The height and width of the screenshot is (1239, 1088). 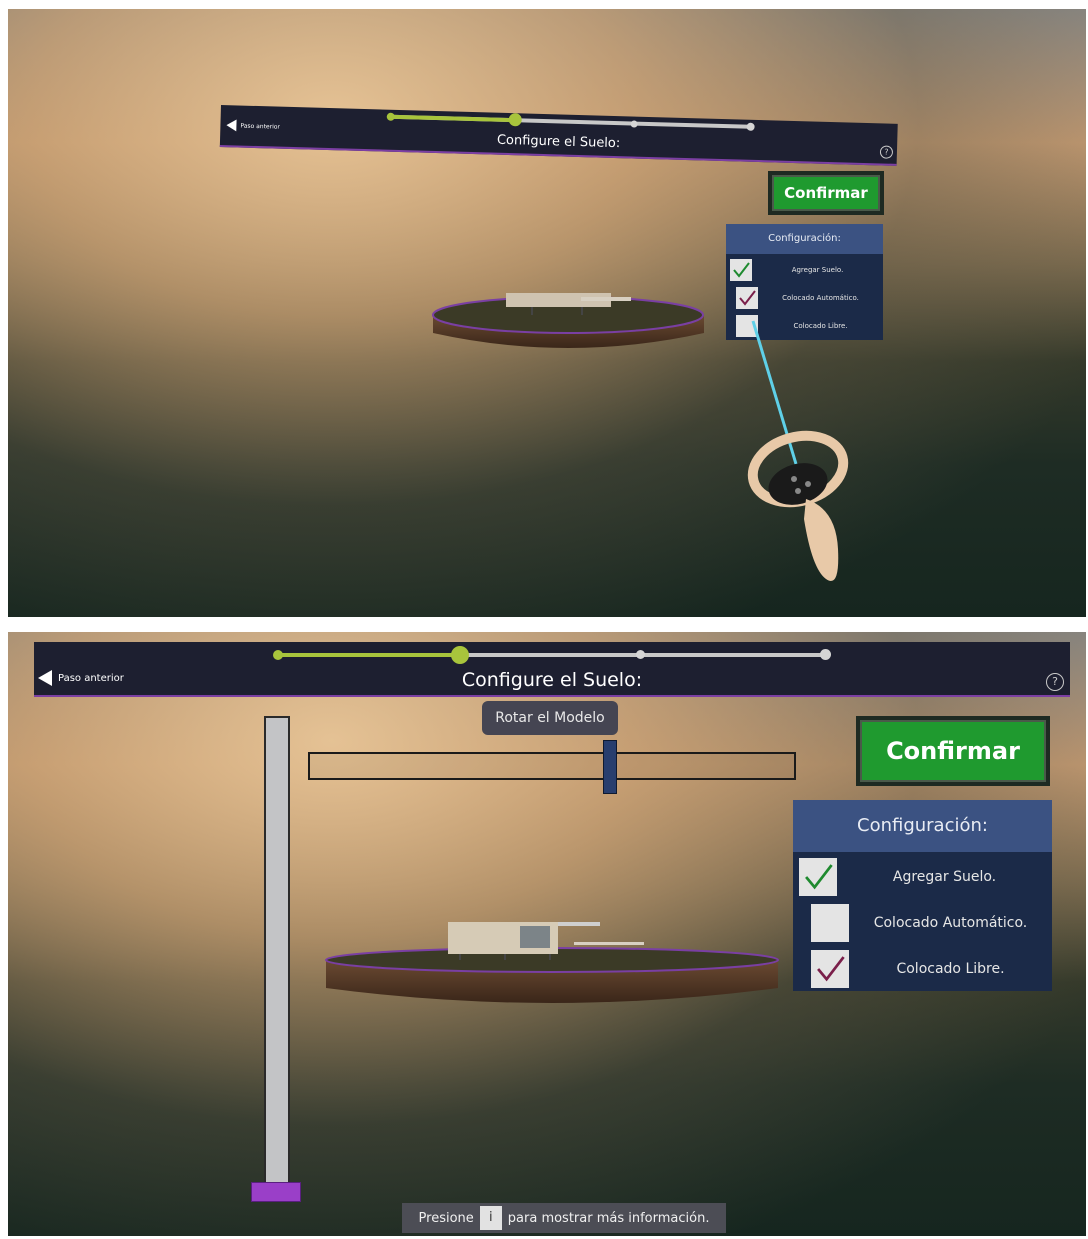 I want to click on height-slider-track, so click(x=277, y=955).